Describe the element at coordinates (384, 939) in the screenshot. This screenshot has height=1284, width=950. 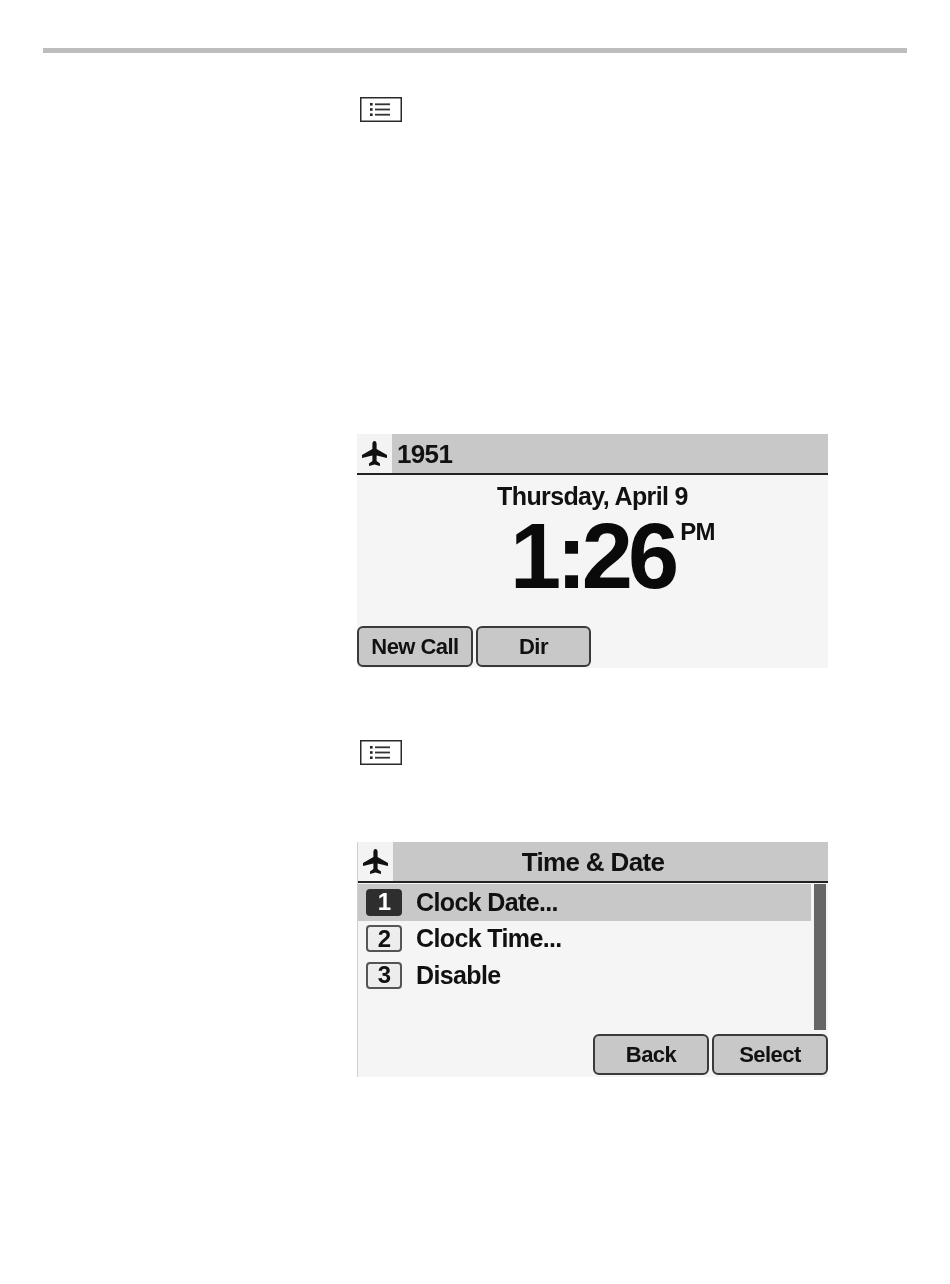
I see `number-key: 2` at that location.